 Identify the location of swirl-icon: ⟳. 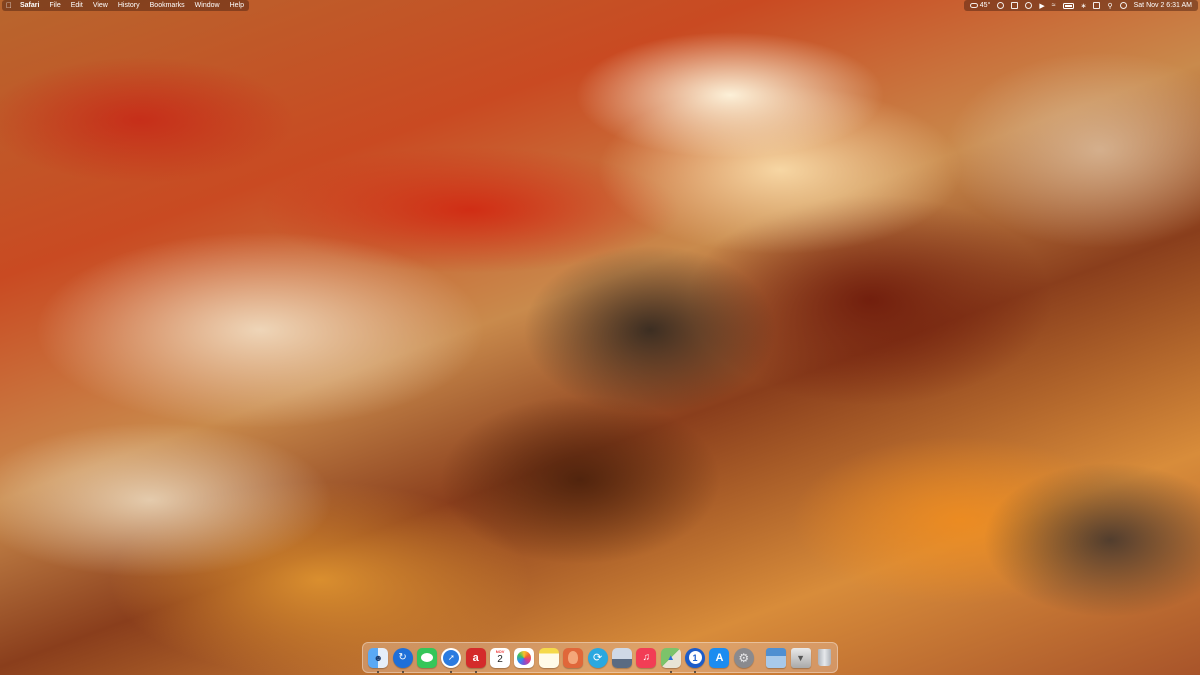
(597, 658).